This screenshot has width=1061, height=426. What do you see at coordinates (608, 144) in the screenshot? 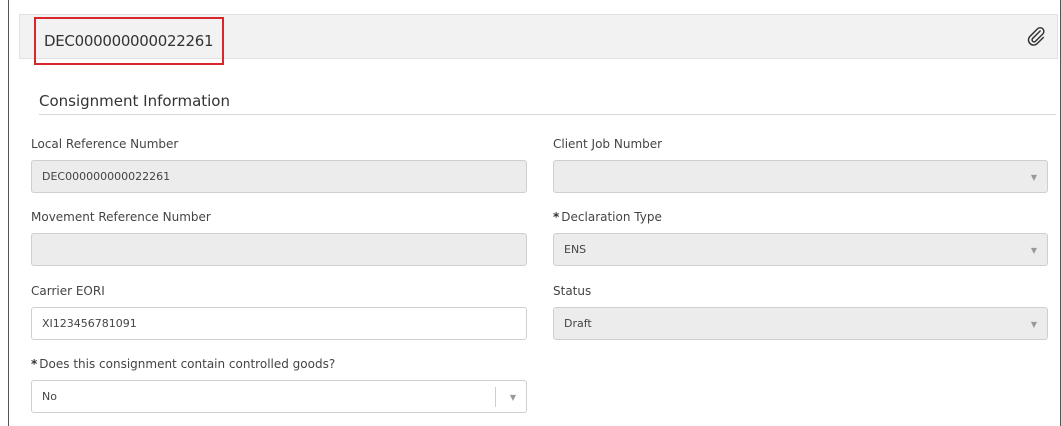
I see `client-job-label: Client Job Number` at bounding box center [608, 144].